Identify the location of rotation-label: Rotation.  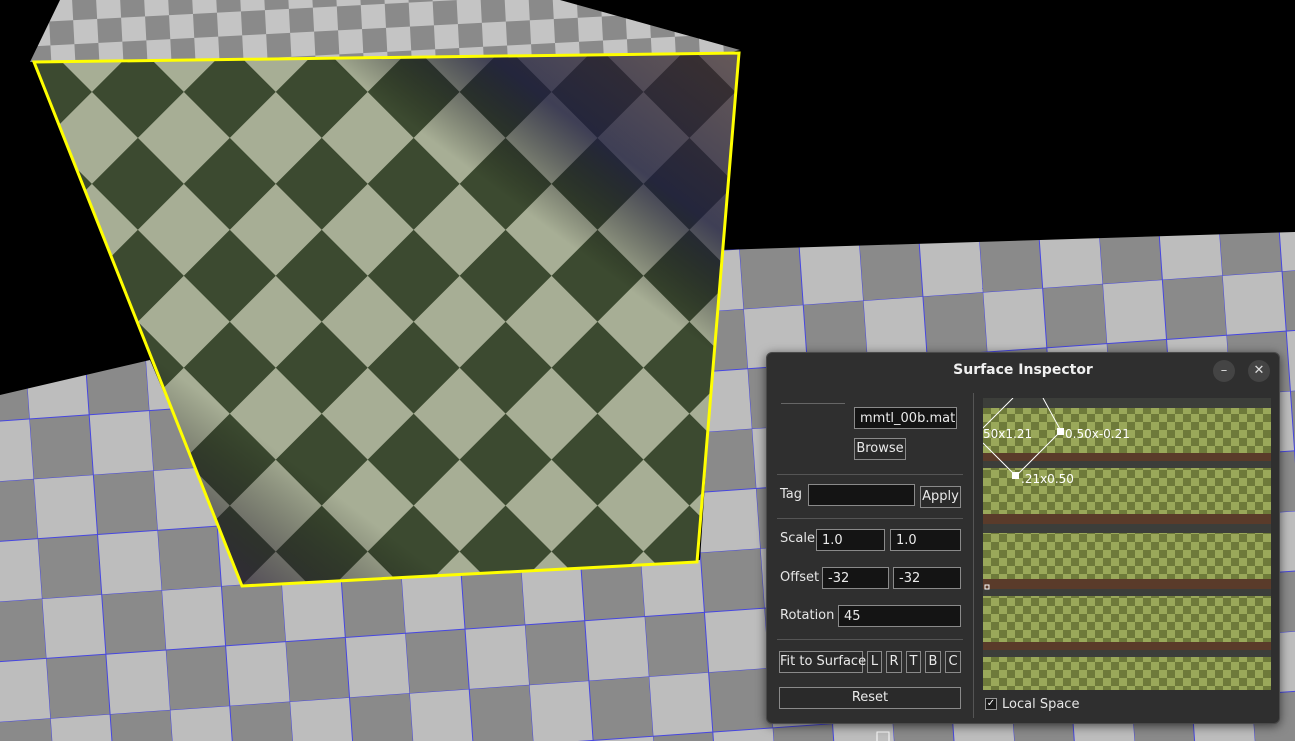
(807, 615).